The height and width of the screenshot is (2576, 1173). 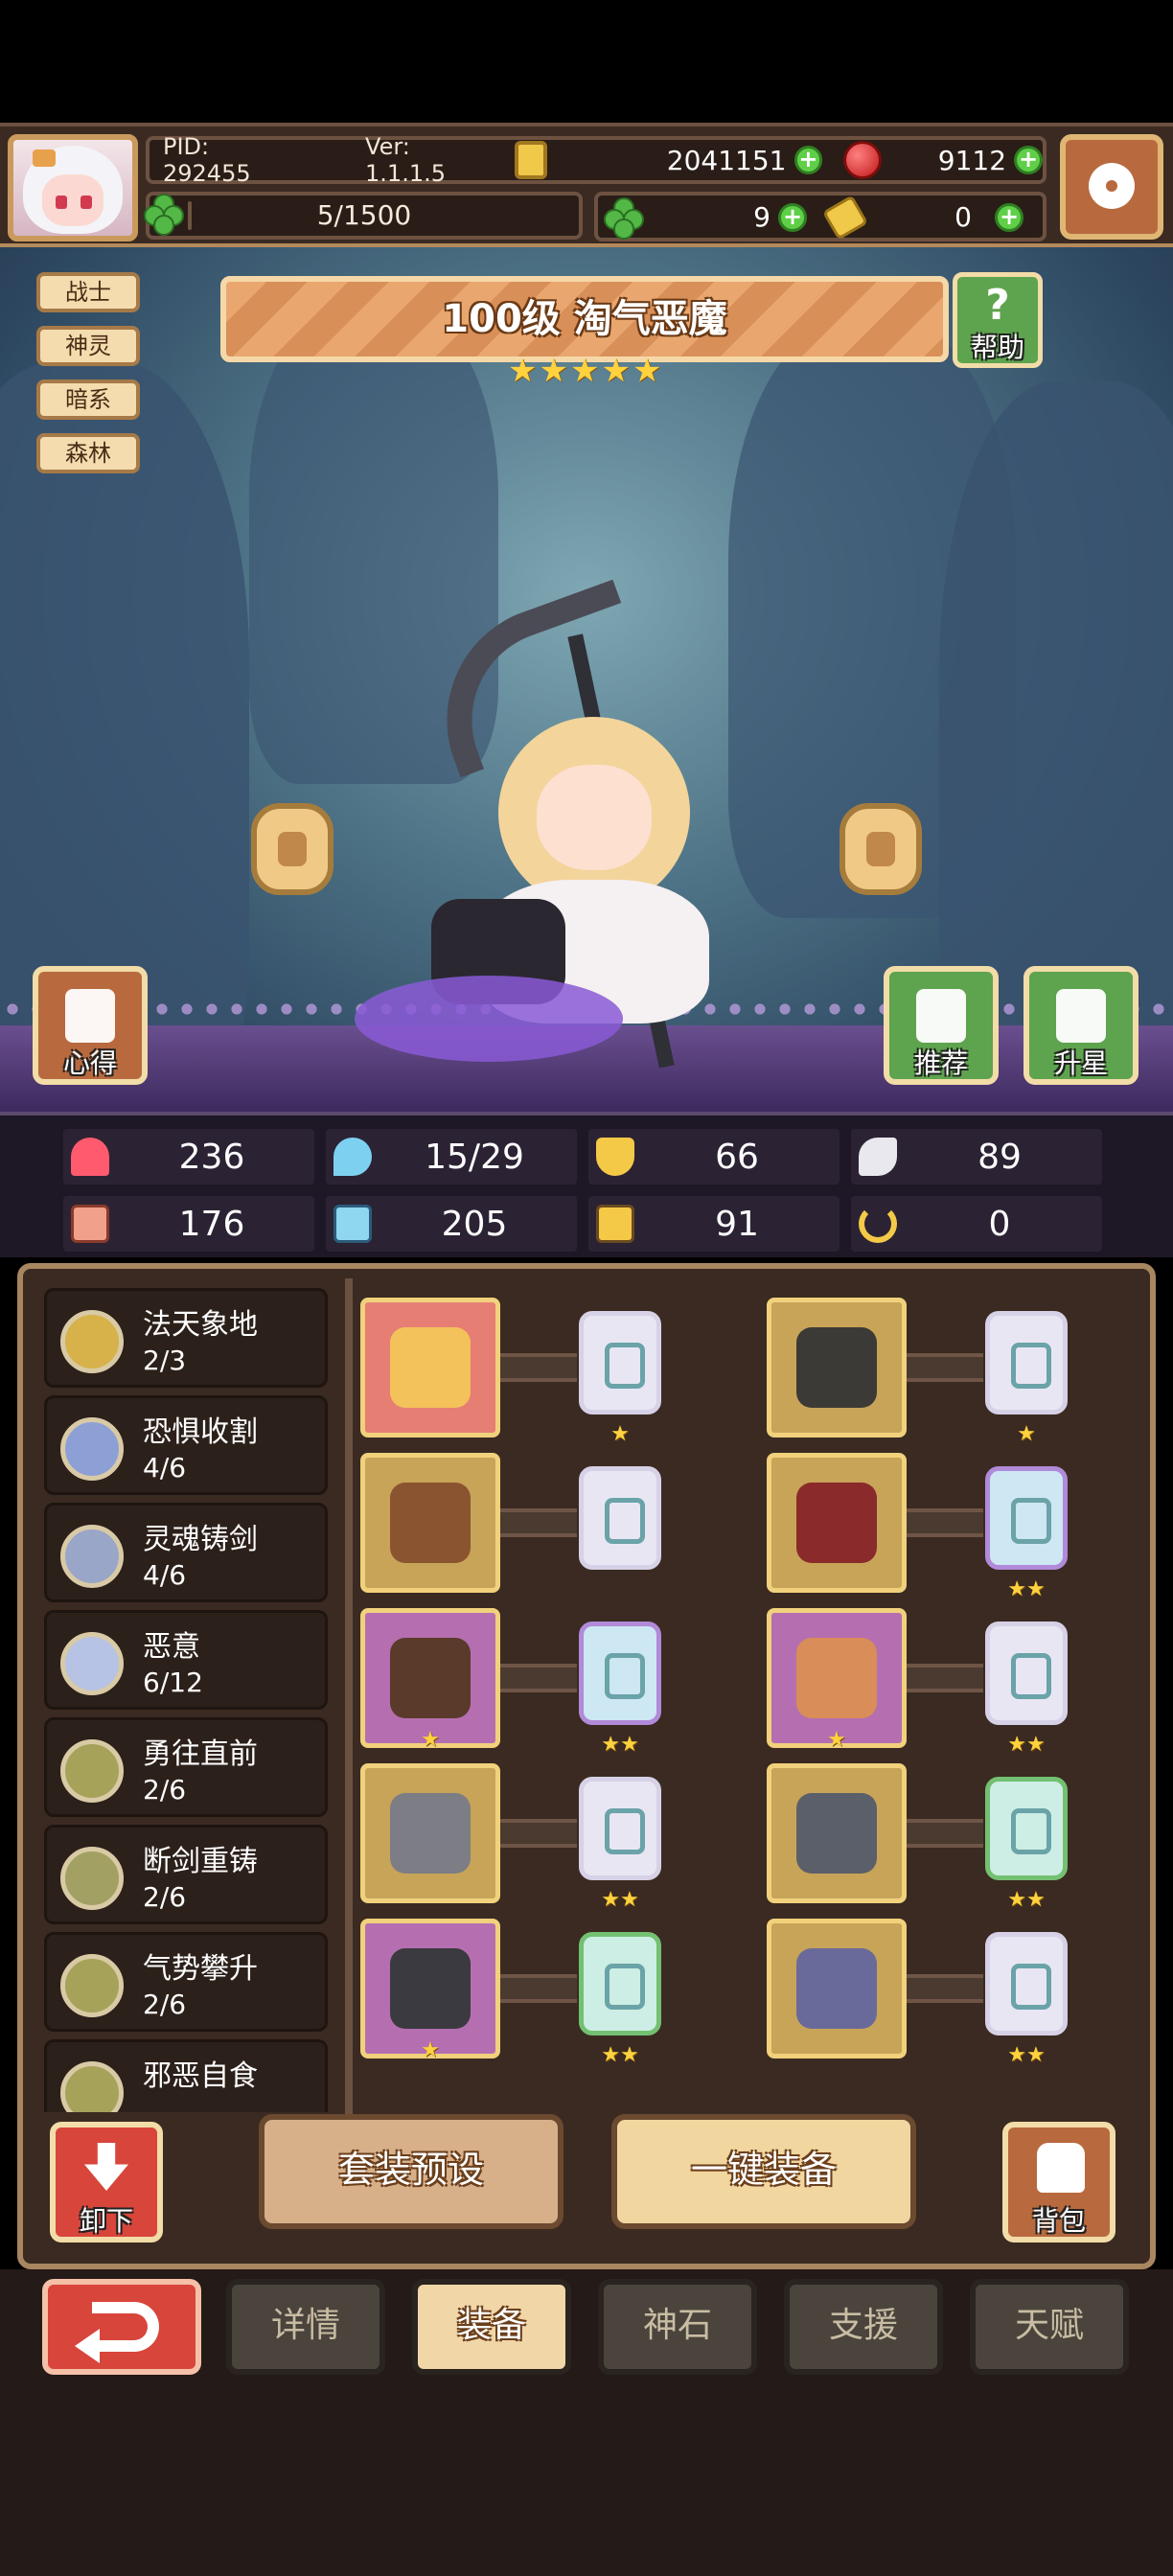 I want to click on tab-talent: 天赋, so click(x=1049, y=2327).